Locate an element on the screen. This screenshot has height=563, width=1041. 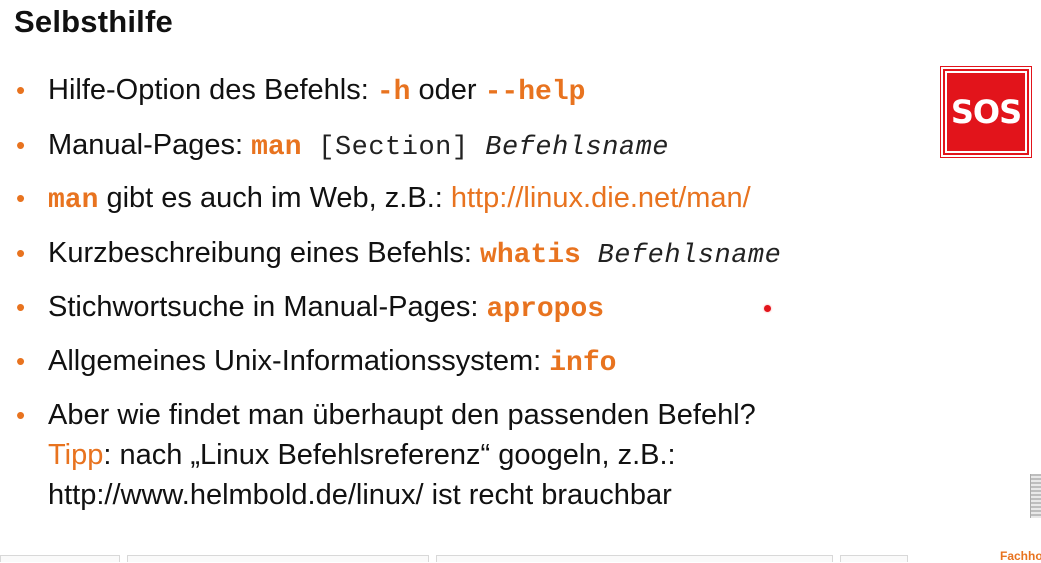
sos-label: SOS is located at coordinates (986, 112).